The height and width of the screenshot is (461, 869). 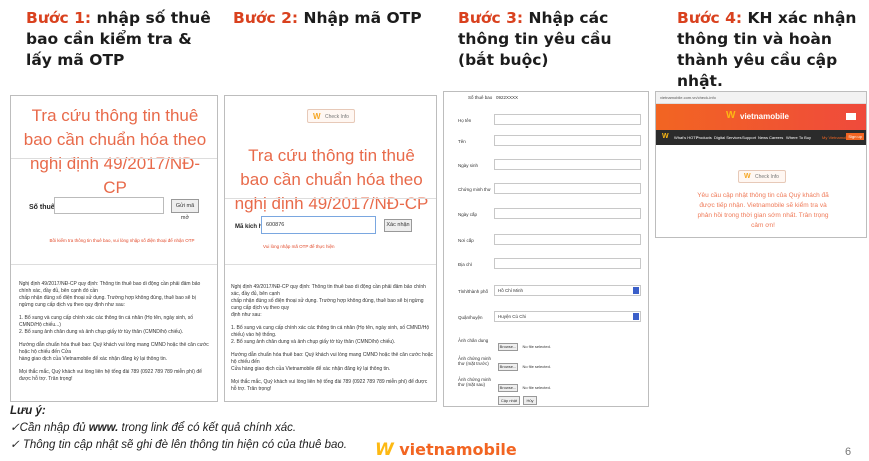 I want to click on district-select: Huyện Củ Chi, so click(x=567, y=316).